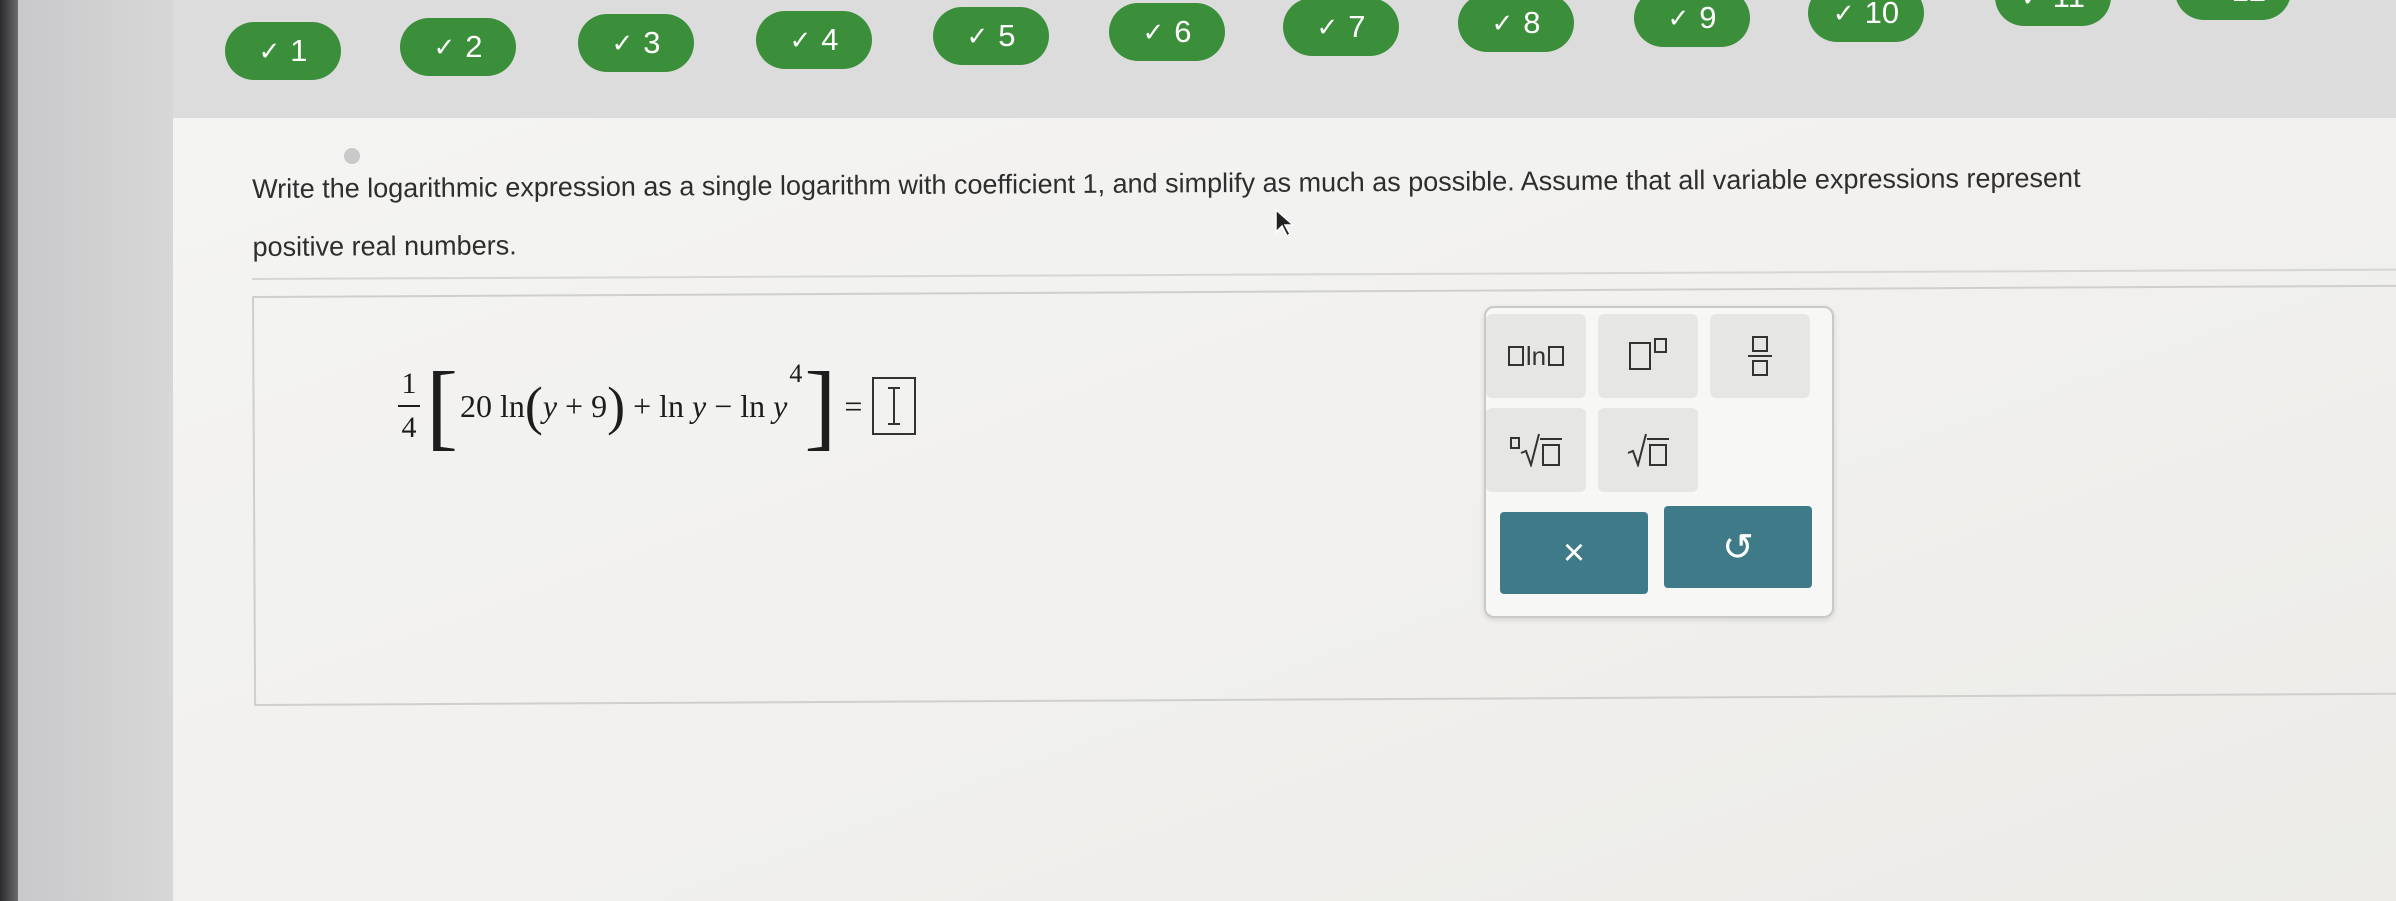  What do you see at coordinates (820, 405) in the screenshot?
I see `right-bracket: ]` at bounding box center [820, 405].